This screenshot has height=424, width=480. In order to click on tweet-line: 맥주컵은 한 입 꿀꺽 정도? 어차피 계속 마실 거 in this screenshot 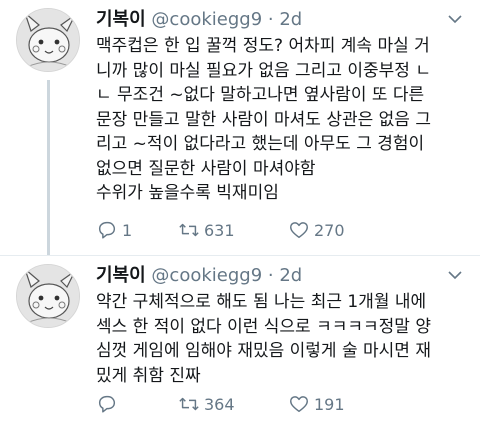, I will do `click(263, 46)`.